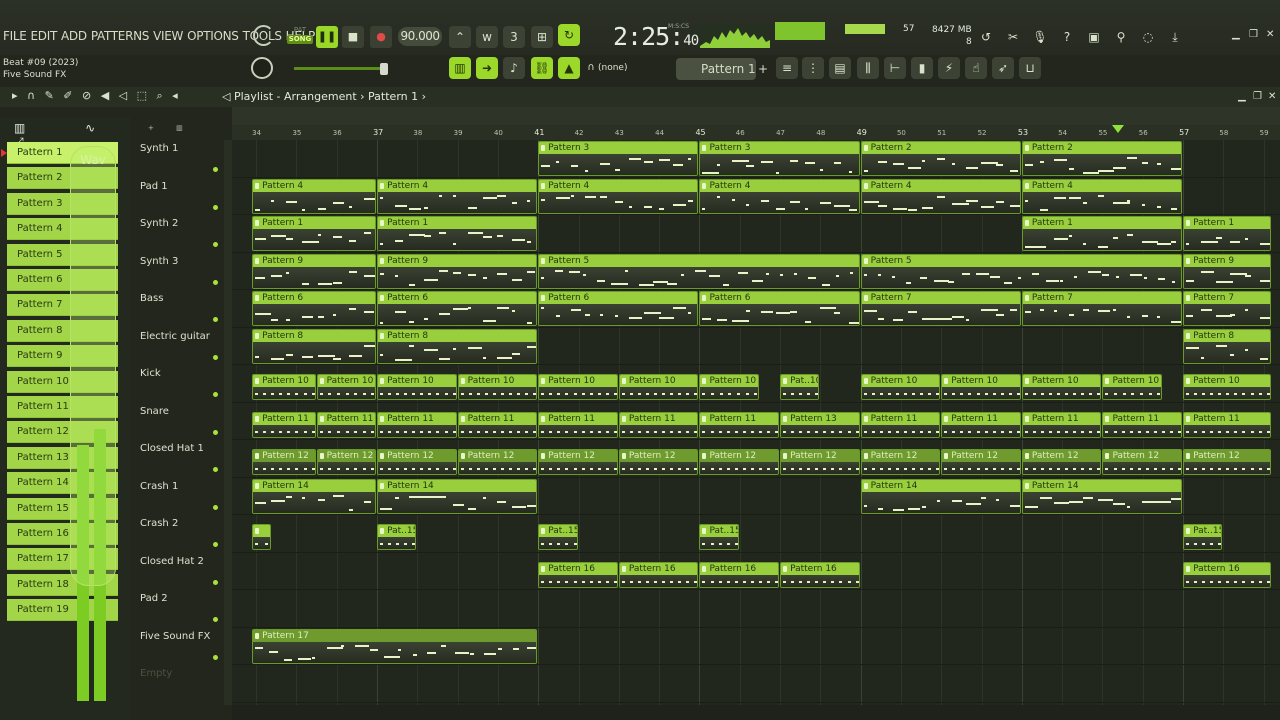  What do you see at coordinates (569, 35) in the screenshot?
I see `loop-record-icon: ↻` at bounding box center [569, 35].